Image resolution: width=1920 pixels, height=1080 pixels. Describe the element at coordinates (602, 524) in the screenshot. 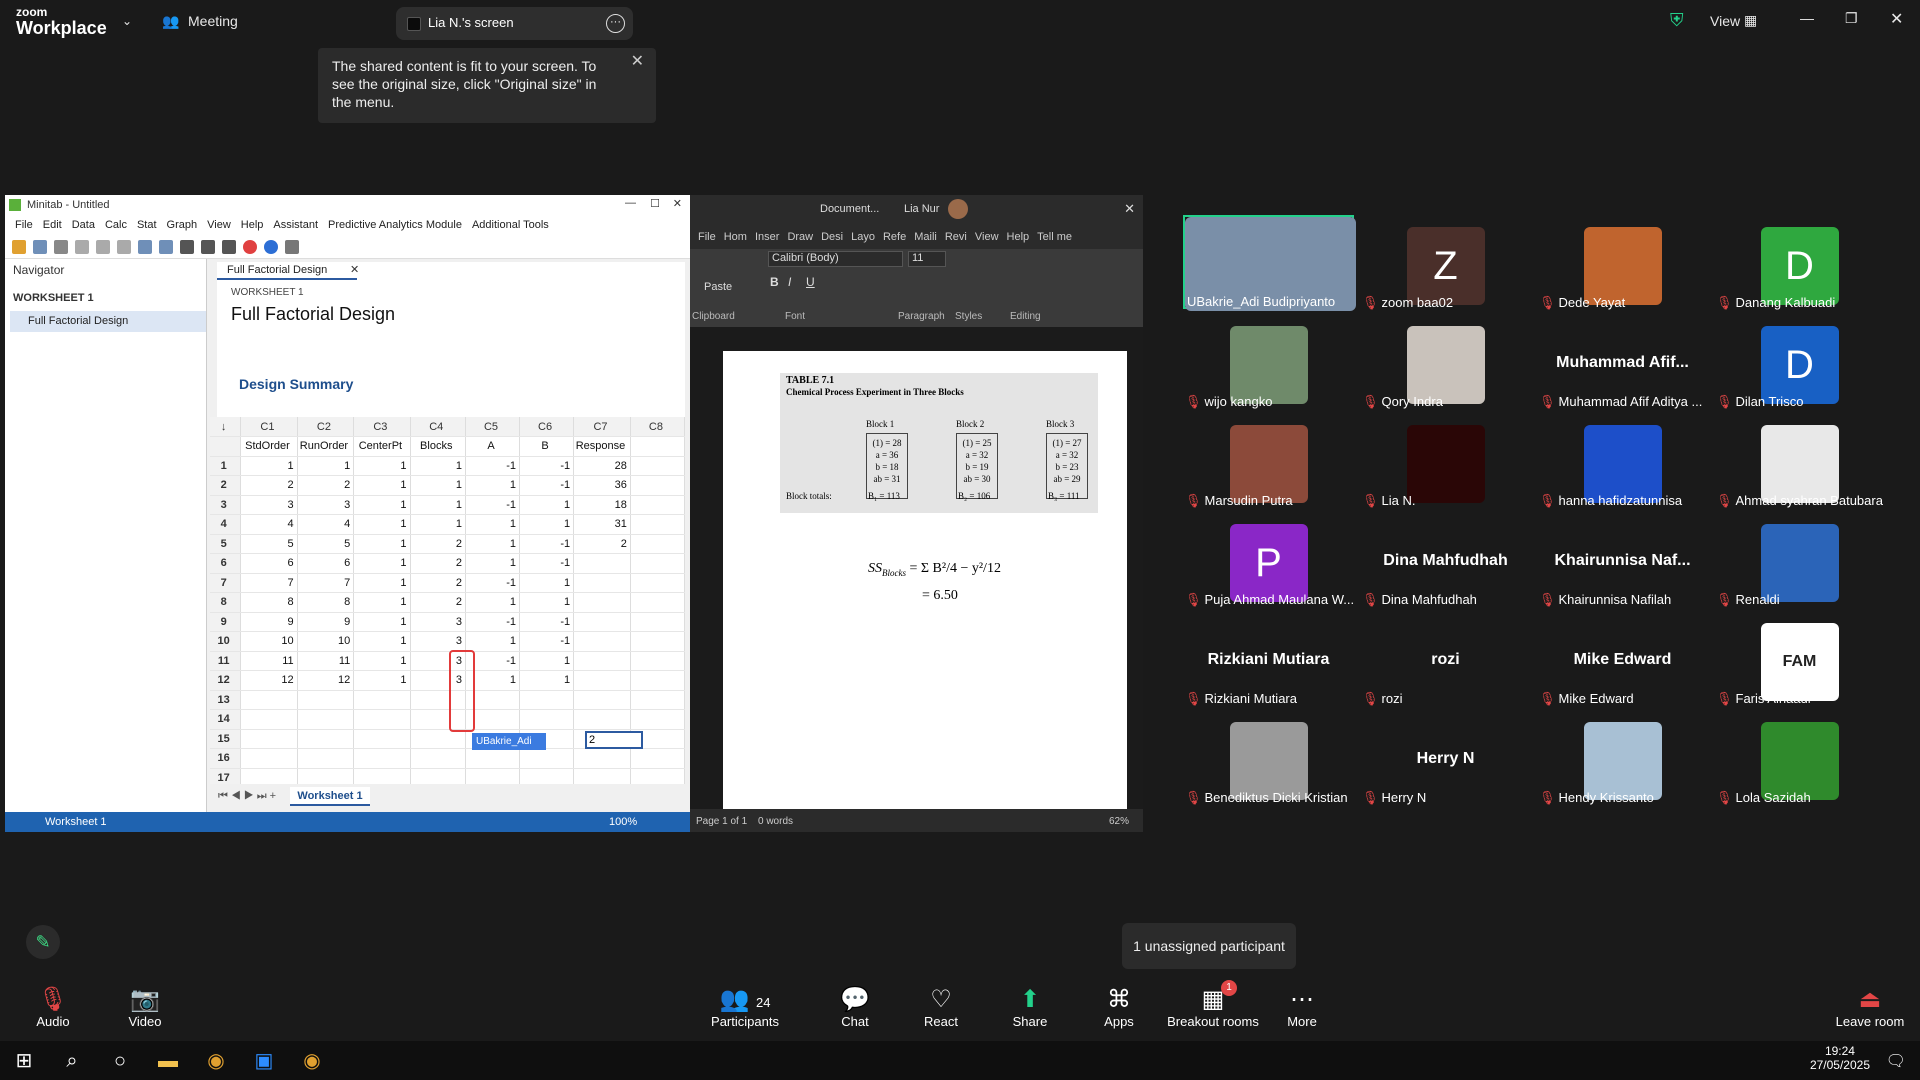

I see `cell: 31` at that location.